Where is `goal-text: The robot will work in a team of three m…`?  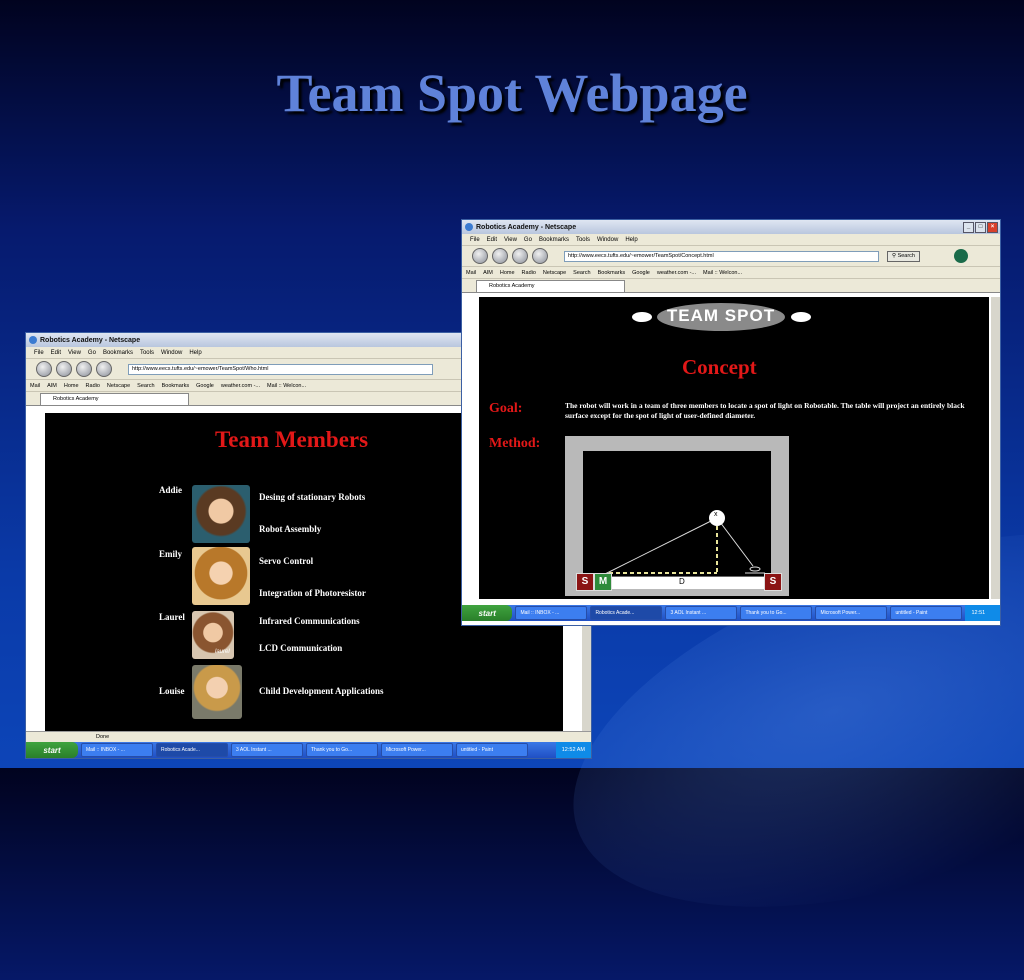 goal-text: The robot will work in a team of three m… is located at coordinates (765, 410).